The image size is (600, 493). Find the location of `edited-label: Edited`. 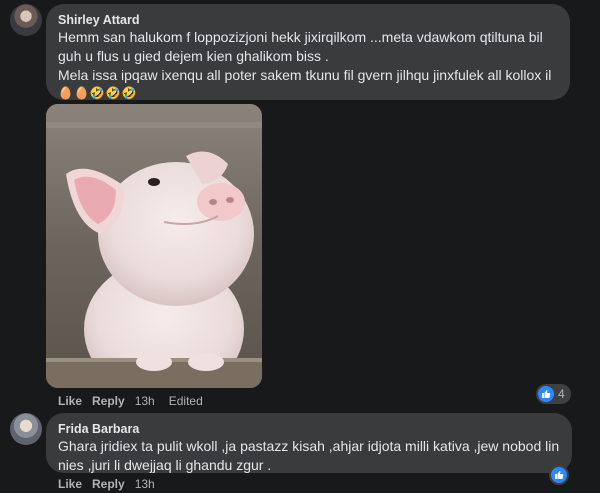

edited-label: Edited is located at coordinates (185, 401).